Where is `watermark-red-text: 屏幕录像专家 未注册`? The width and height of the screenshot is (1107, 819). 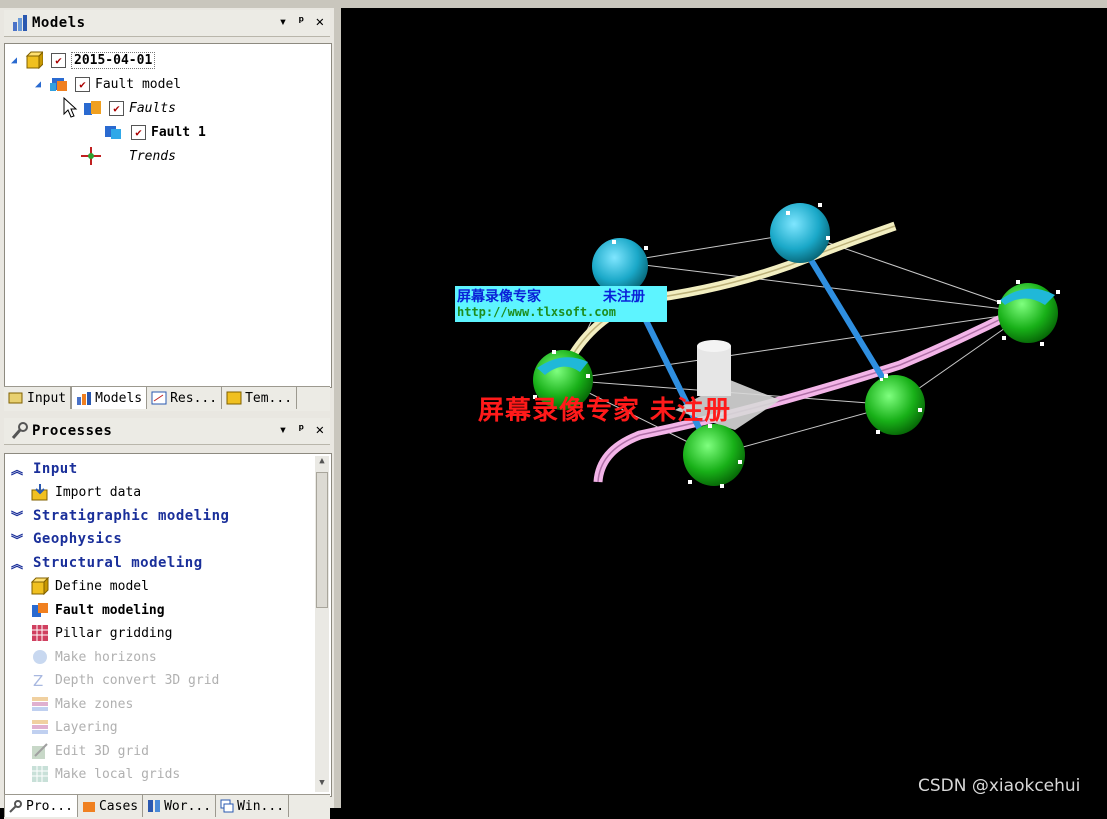 watermark-red-text: 屏幕录像专家 未注册 is located at coordinates (605, 411).